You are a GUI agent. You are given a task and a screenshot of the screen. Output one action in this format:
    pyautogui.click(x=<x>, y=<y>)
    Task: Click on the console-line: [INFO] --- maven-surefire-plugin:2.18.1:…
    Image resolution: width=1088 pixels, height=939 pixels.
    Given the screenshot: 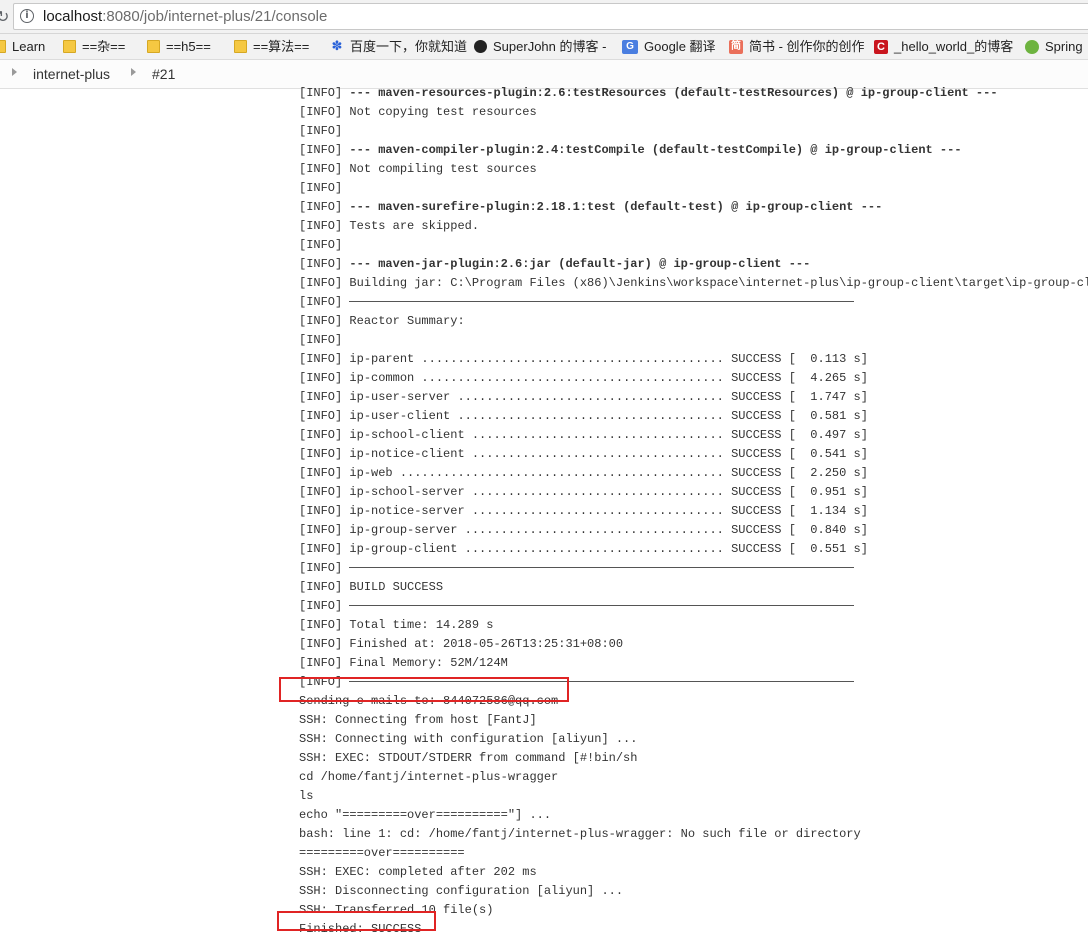 What is the action you would take?
    pyautogui.click(x=693, y=207)
    